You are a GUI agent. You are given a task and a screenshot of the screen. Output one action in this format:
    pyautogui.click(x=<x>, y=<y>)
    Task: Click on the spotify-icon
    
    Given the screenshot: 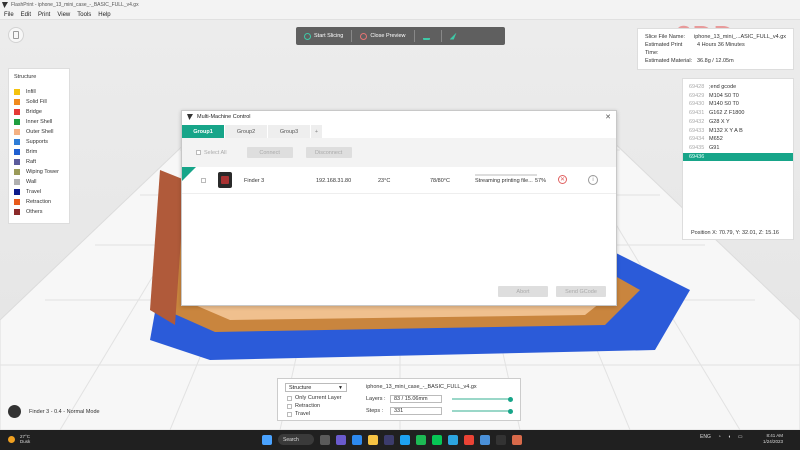 What is the action you would take?
    pyautogui.click(x=421, y=439)
    